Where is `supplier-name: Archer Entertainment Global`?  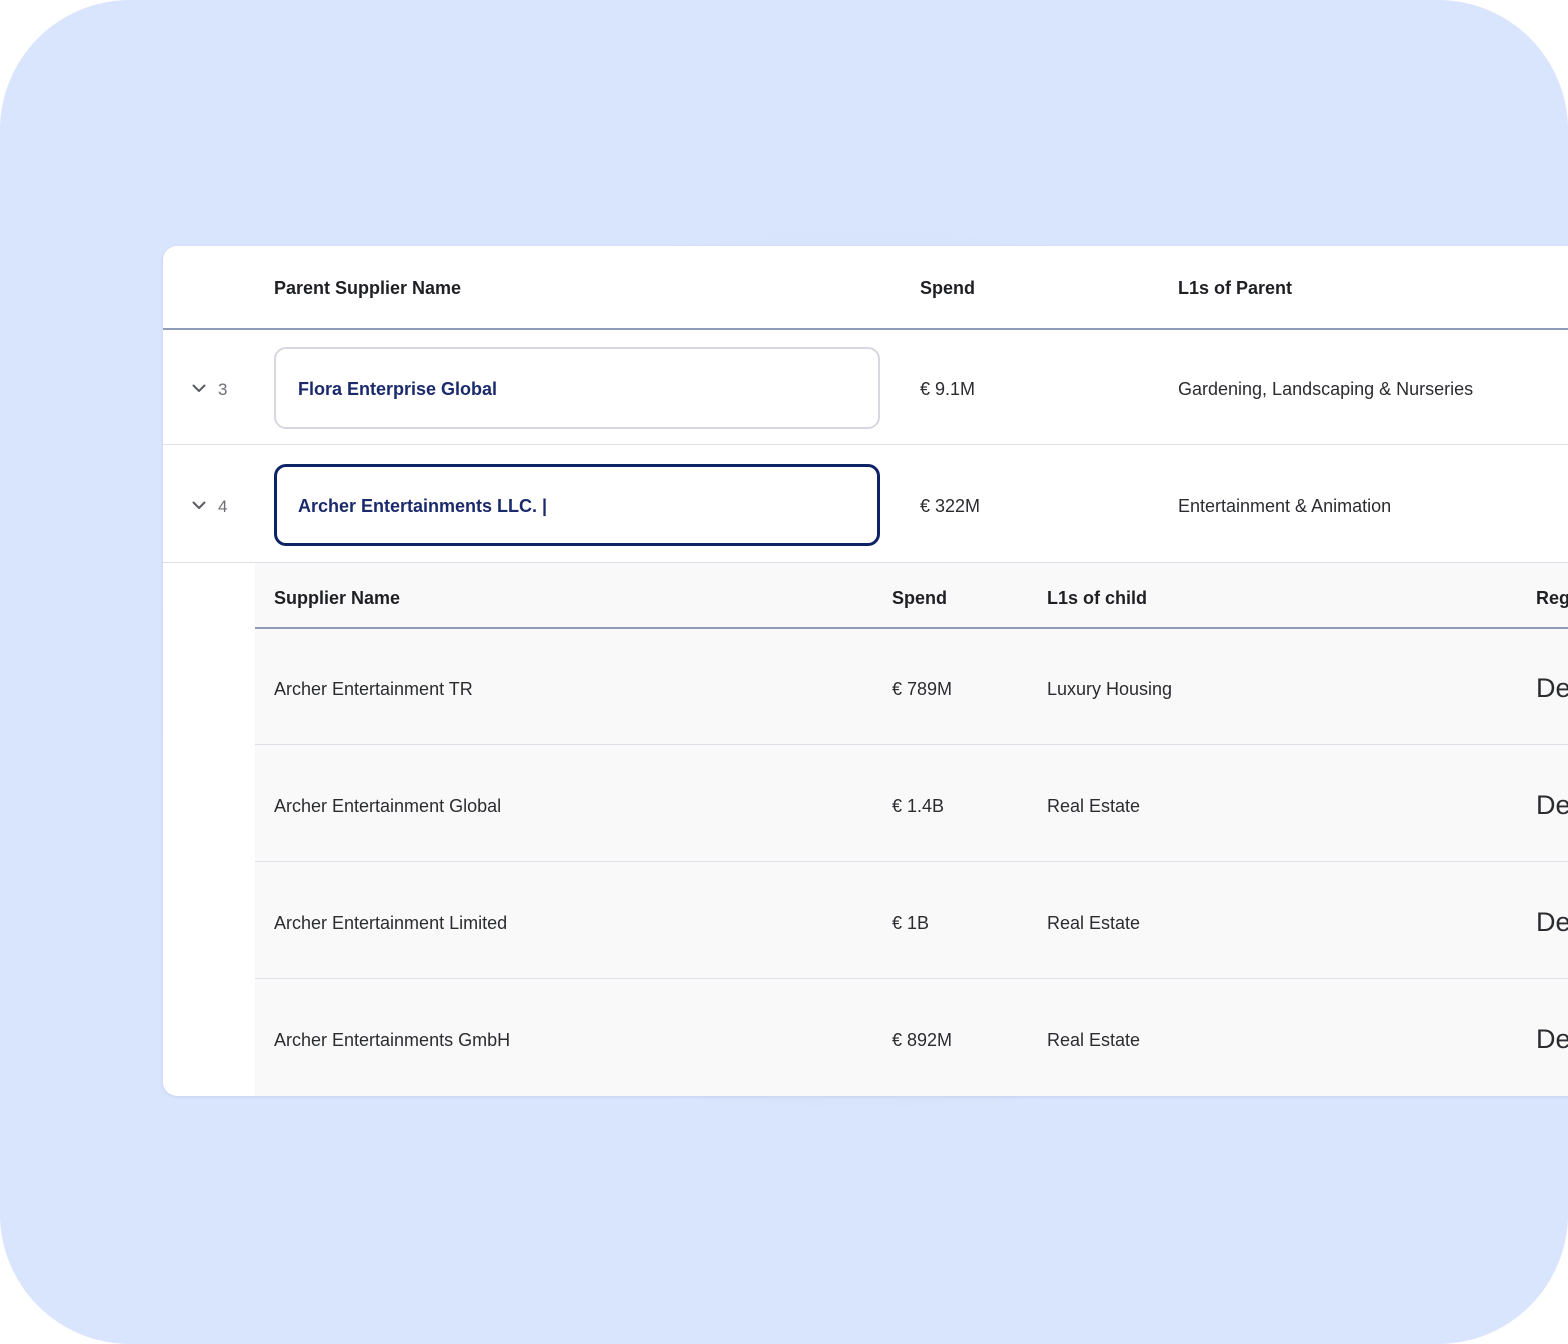 supplier-name: Archer Entertainment Global is located at coordinates (388, 806).